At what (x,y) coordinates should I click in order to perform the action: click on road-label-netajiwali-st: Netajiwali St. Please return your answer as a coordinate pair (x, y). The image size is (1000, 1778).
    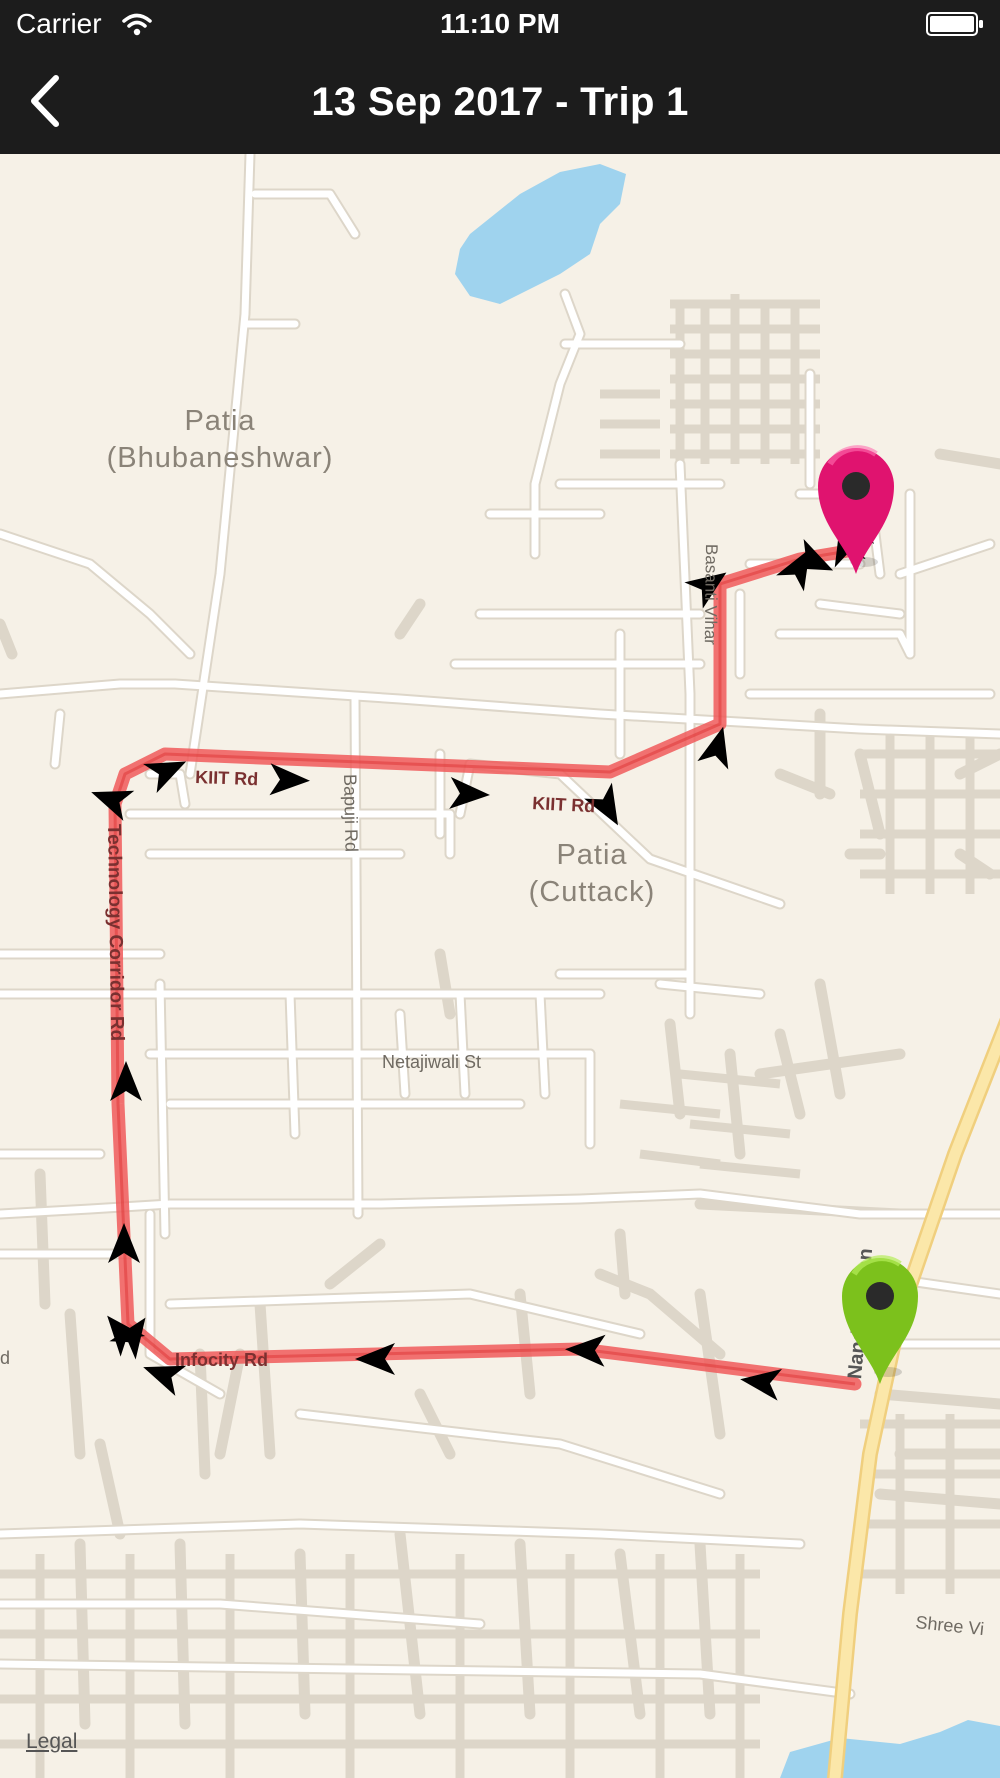
    Looking at the image, I should click on (431, 1062).